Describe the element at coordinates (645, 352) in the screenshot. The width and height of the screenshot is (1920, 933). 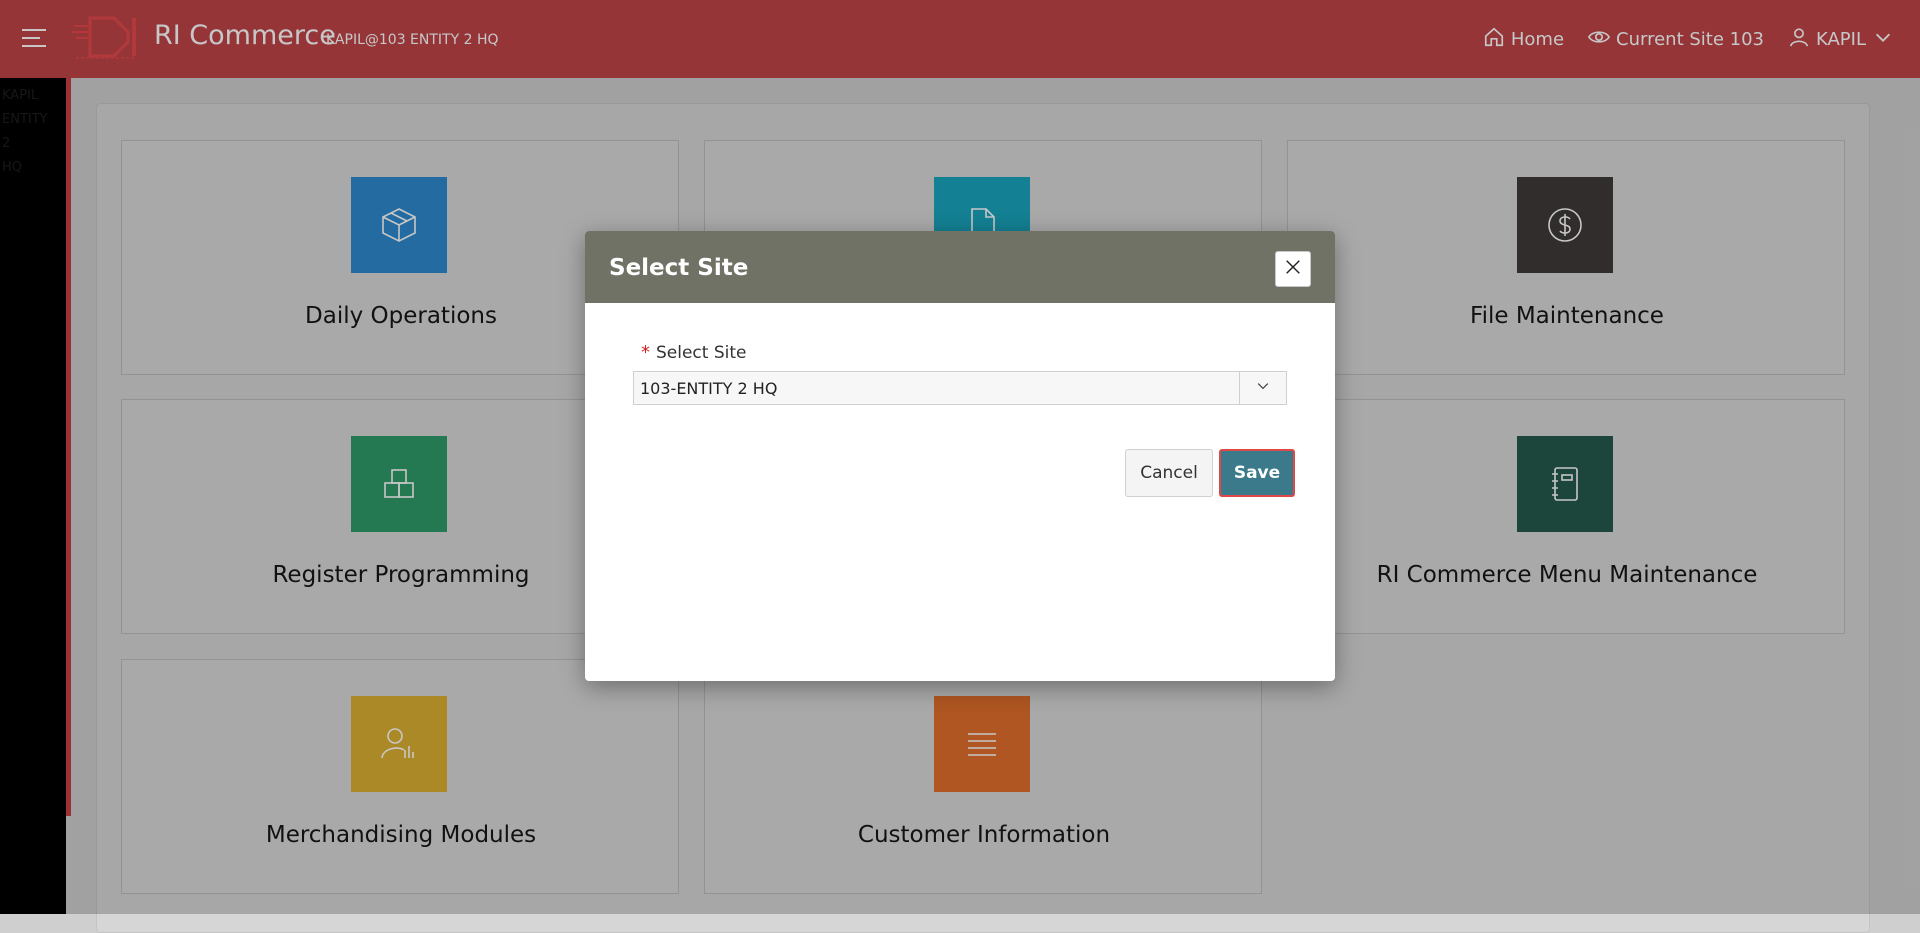
I see `required-indicator: *` at that location.